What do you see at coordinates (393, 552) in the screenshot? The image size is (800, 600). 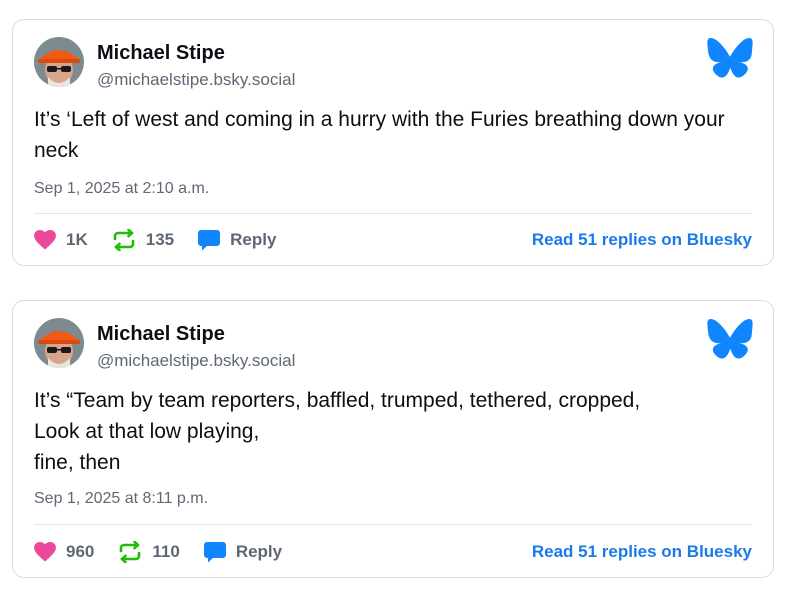 I see `post-actions: 960 110 Reply Read 51 replies on Bluesky` at bounding box center [393, 552].